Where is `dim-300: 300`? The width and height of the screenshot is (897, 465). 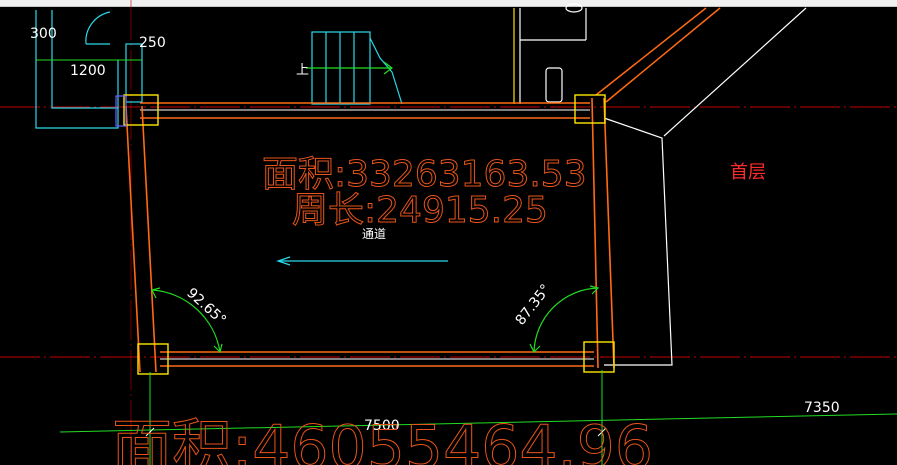
dim-300: 300 is located at coordinates (43, 34).